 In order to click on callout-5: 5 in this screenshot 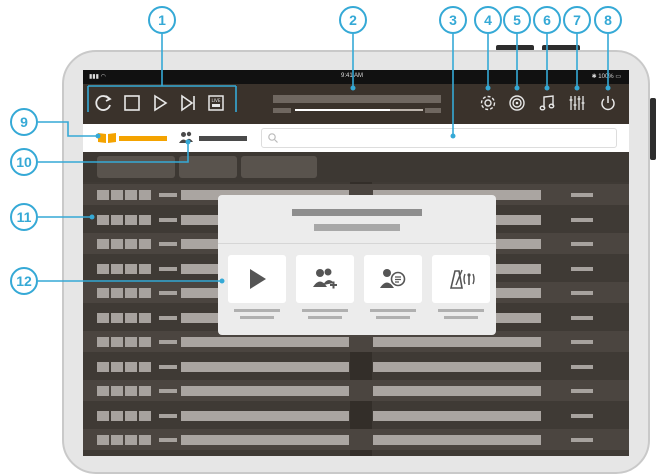, I will do `click(517, 20)`.